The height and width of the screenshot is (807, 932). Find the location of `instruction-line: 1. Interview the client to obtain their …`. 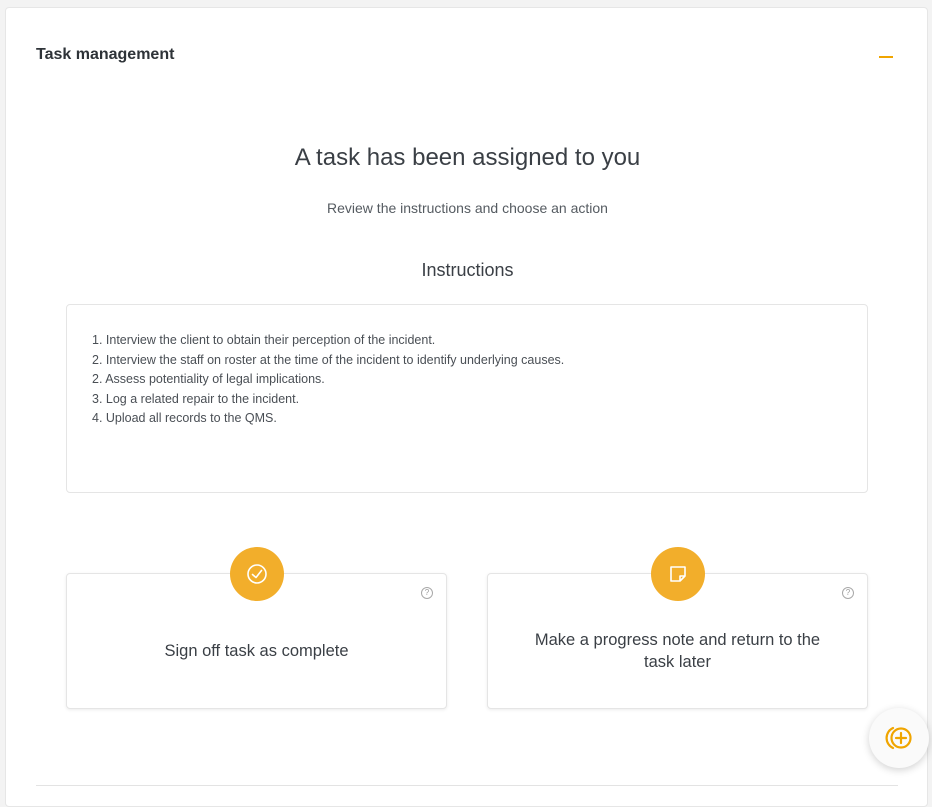

instruction-line: 1. Interview the client to obtain their … is located at coordinates (264, 340).